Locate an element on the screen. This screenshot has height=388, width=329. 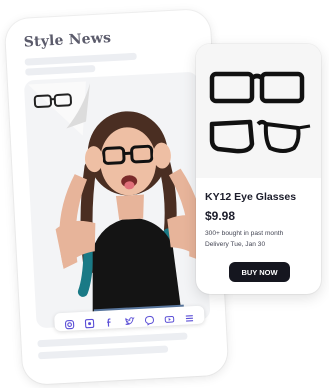
site-title: Style News is located at coordinates (67, 40).